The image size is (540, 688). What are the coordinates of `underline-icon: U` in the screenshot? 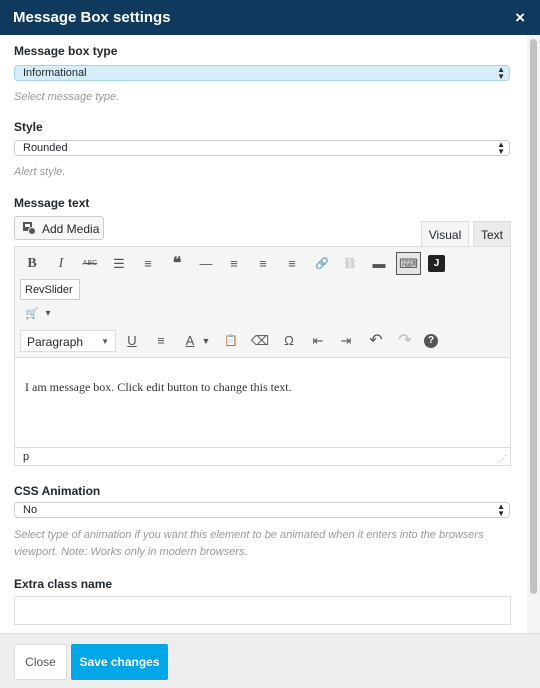 It's located at (132, 341).